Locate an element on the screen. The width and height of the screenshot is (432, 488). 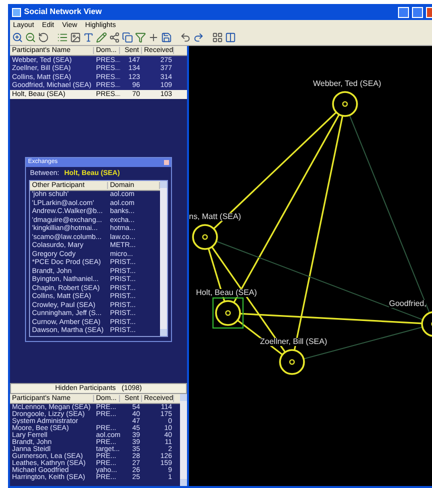
pencil-icon is located at coordinates (101, 37).